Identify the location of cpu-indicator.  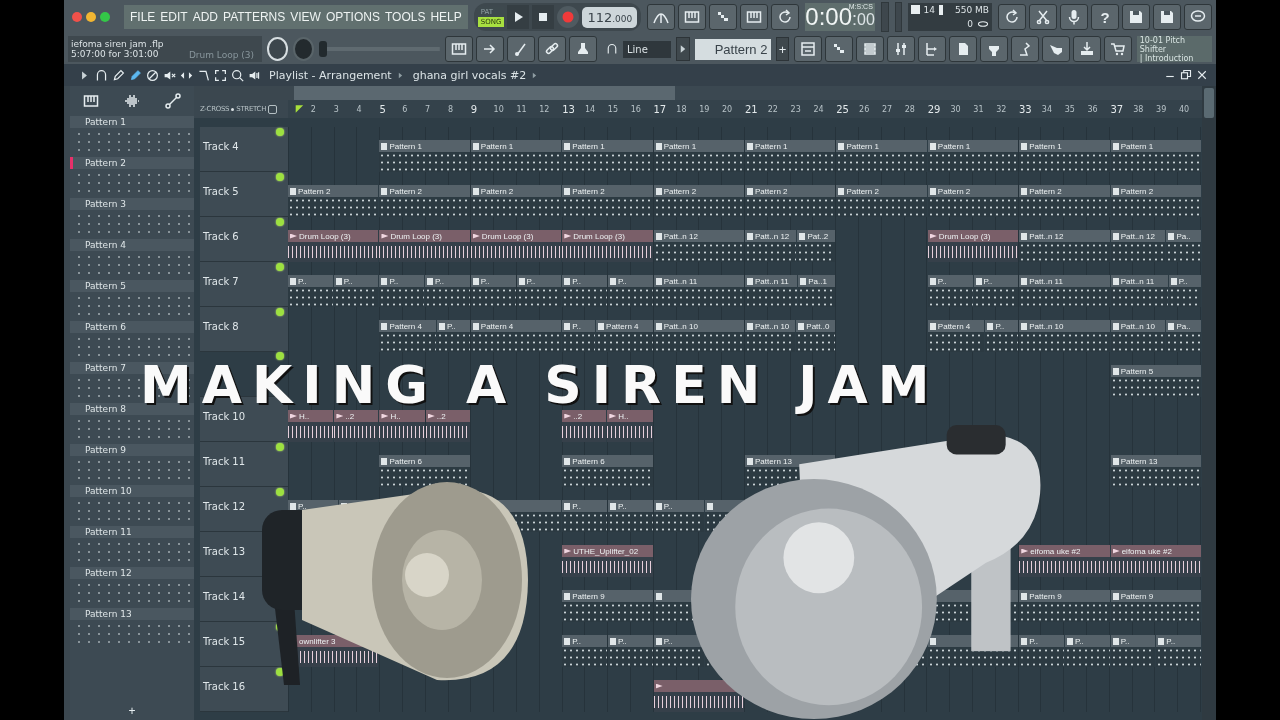
(915, 9).